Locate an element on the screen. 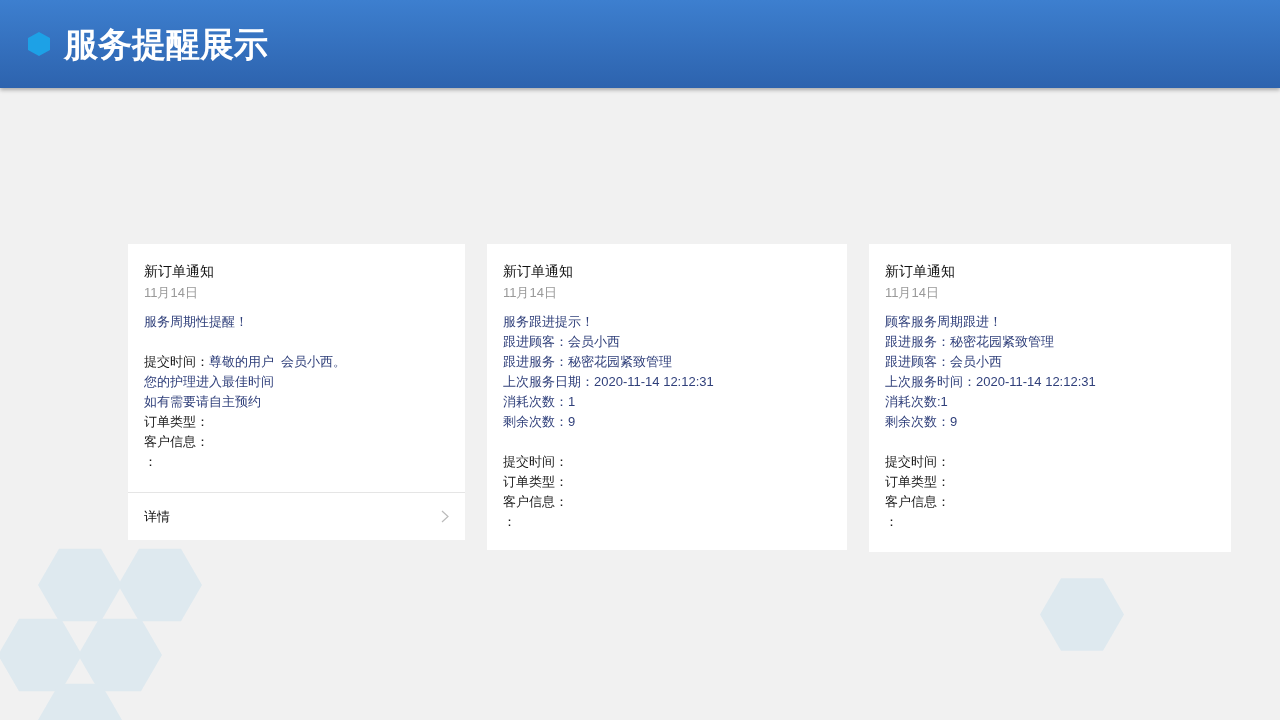 This screenshot has width=1280, height=720. message-line: 上次服务时间：2020-11-14 12:12:31 is located at coordinates (991, 382).